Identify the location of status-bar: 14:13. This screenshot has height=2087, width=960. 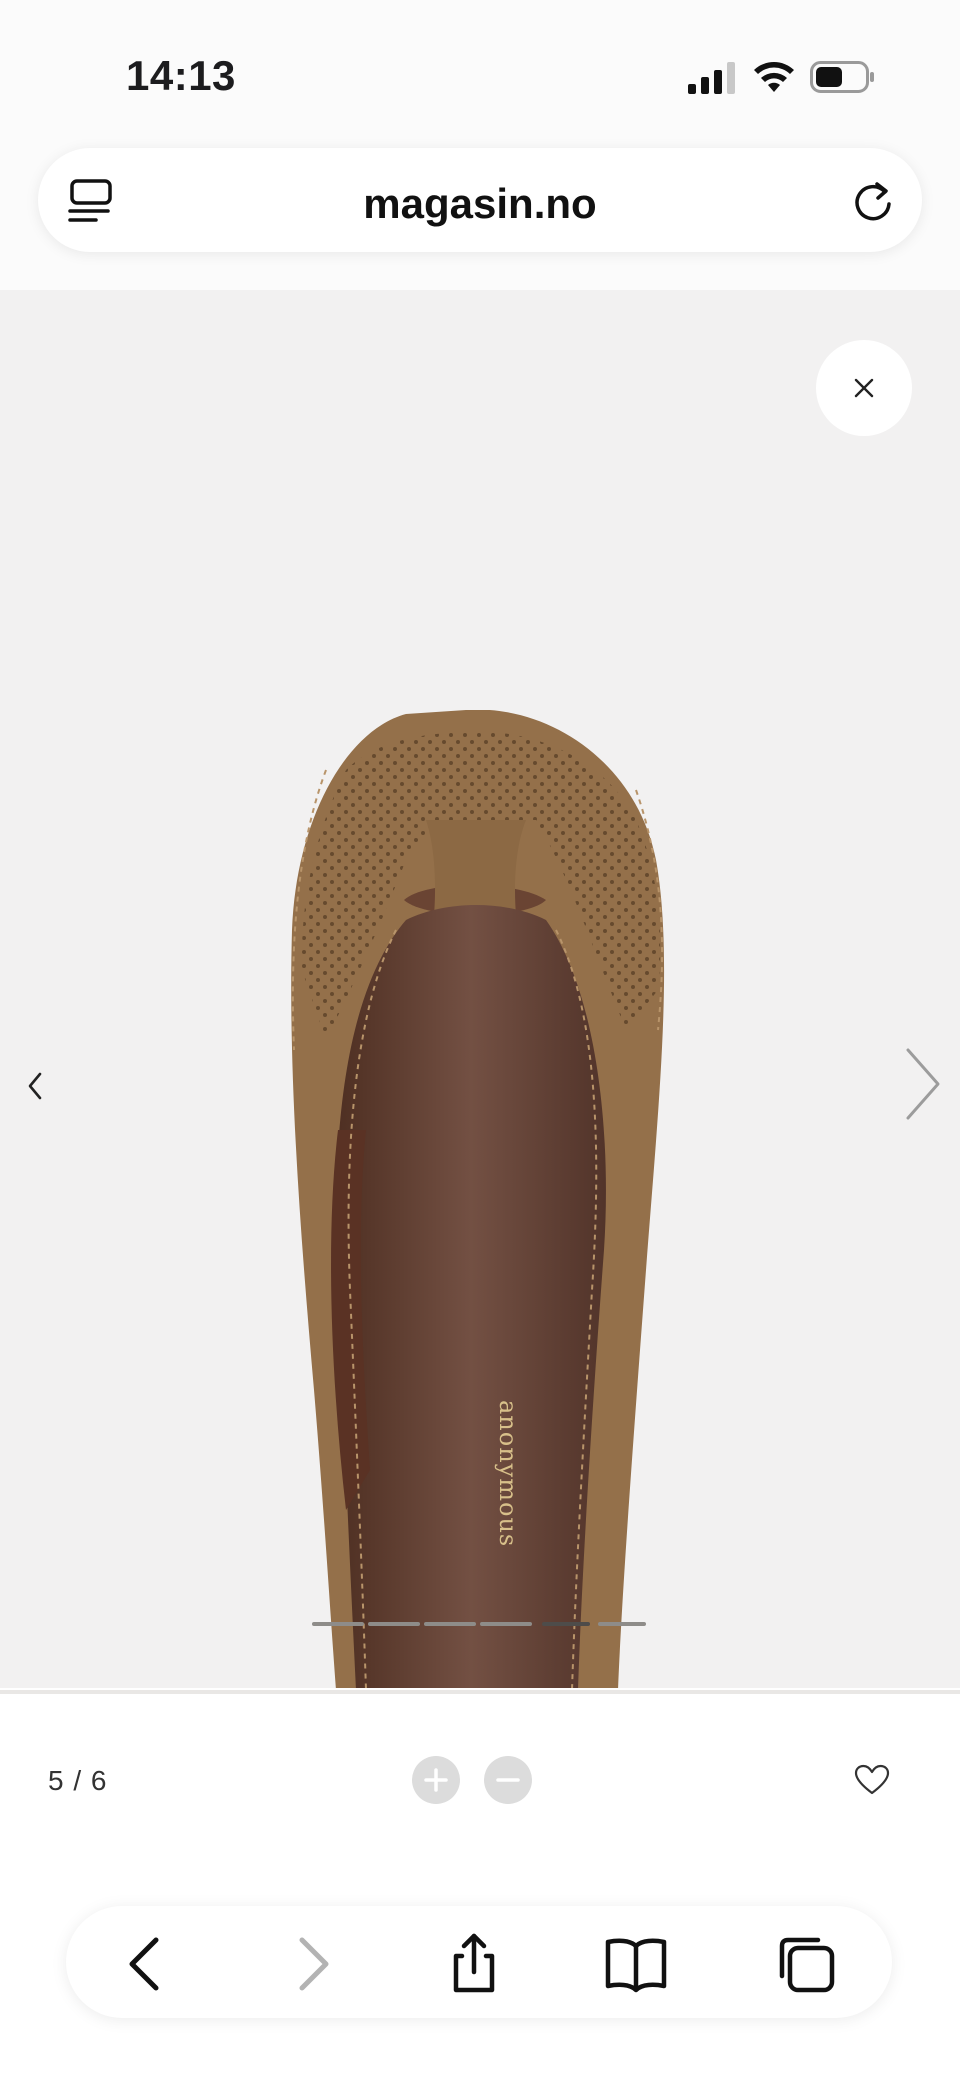
(480, 70).